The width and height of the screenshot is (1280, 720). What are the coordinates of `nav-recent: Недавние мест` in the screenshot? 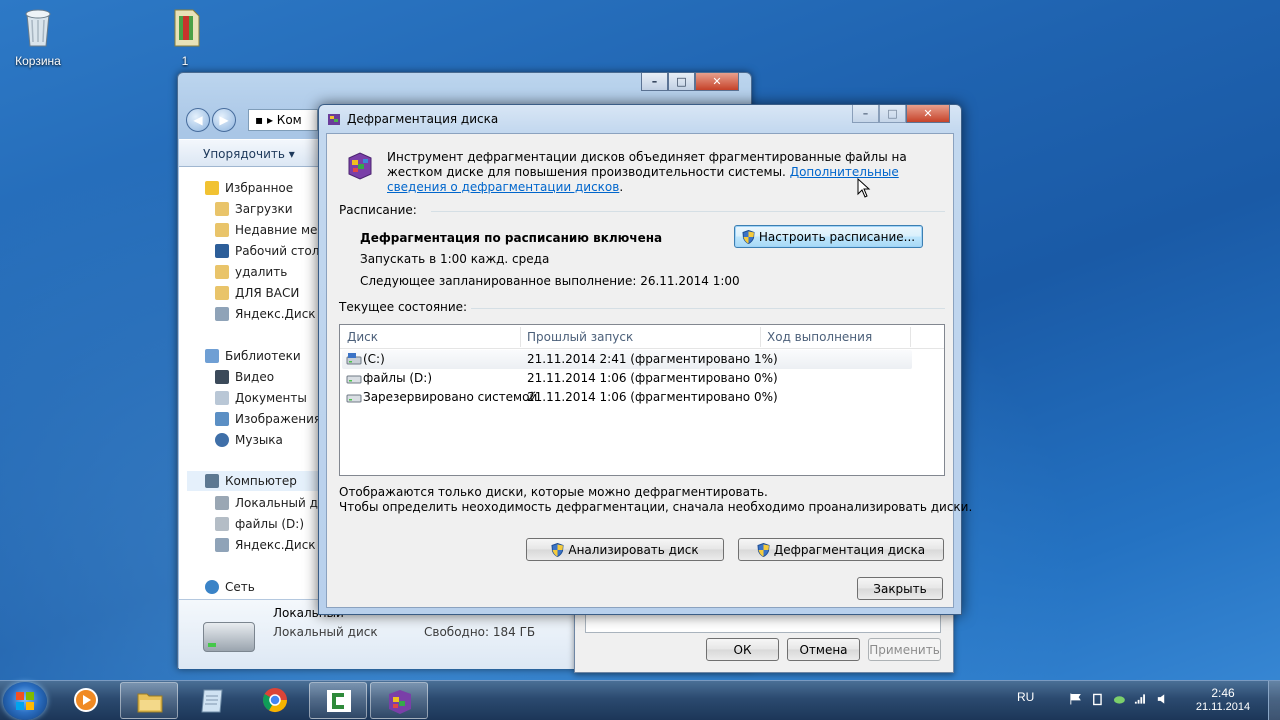 It's located at (273, 230).